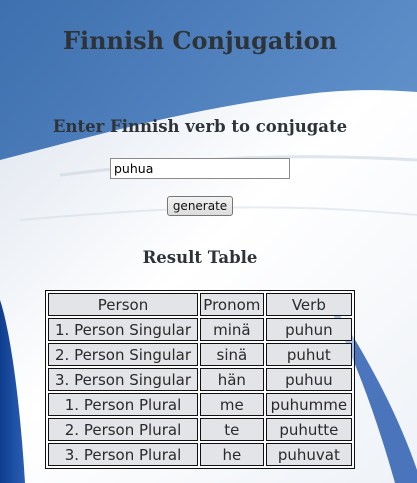 The height and width of the screenshot is (483, 417). I want to click on column-header-pronoun: Pronom, so click(232, 304).